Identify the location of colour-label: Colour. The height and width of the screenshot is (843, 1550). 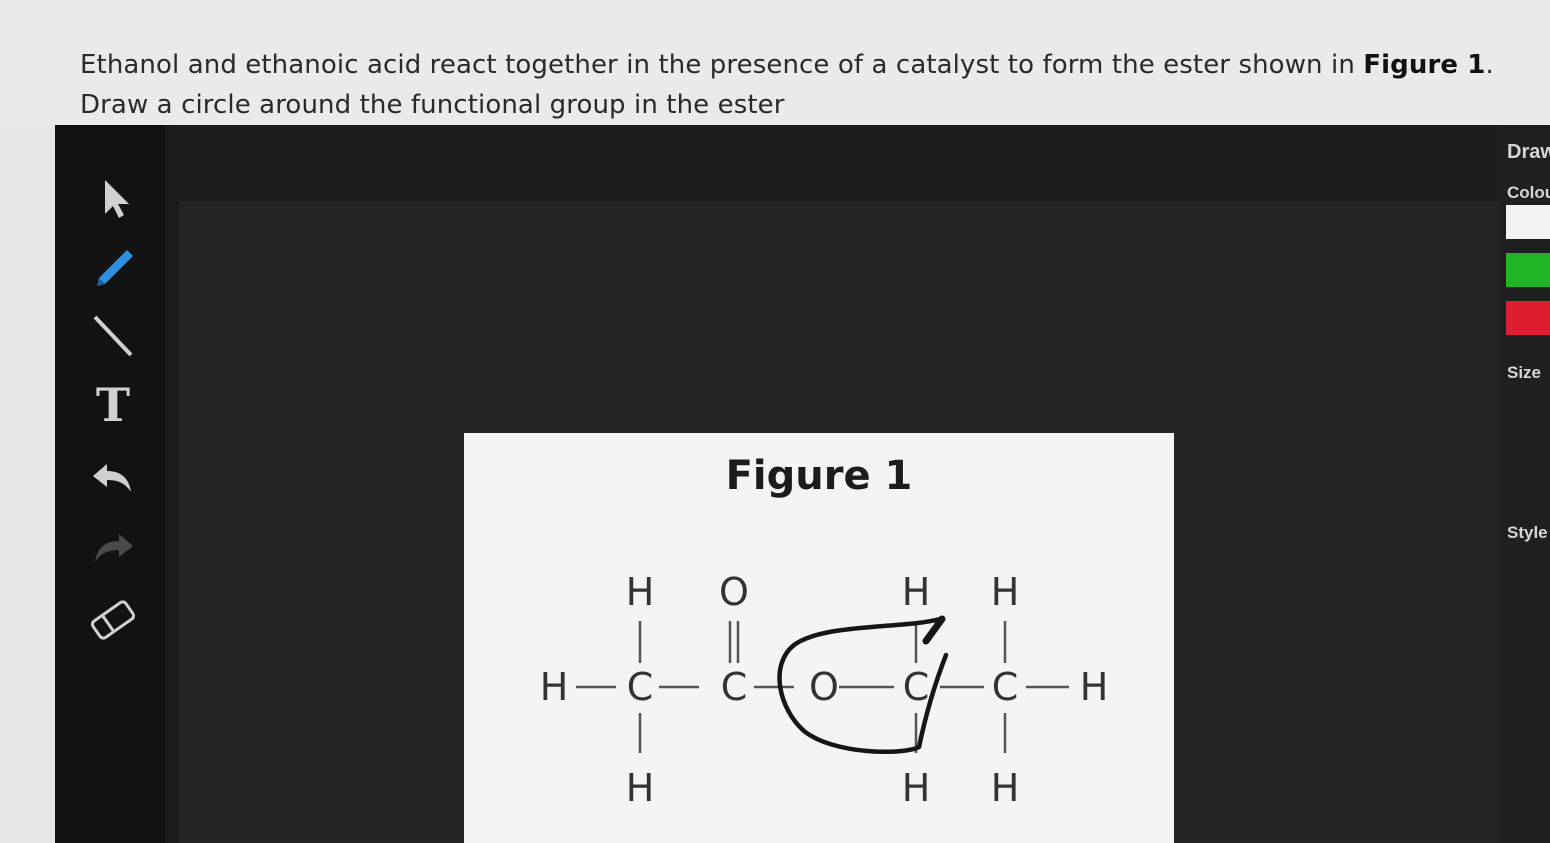
(1528, 192).